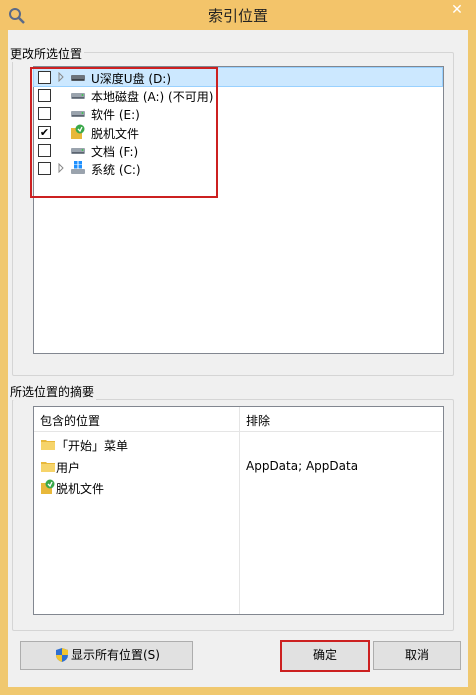  Describe the element at coordinates (92, 446) in the screenshot. I see `included-location: 「开始」菜单` at that location.